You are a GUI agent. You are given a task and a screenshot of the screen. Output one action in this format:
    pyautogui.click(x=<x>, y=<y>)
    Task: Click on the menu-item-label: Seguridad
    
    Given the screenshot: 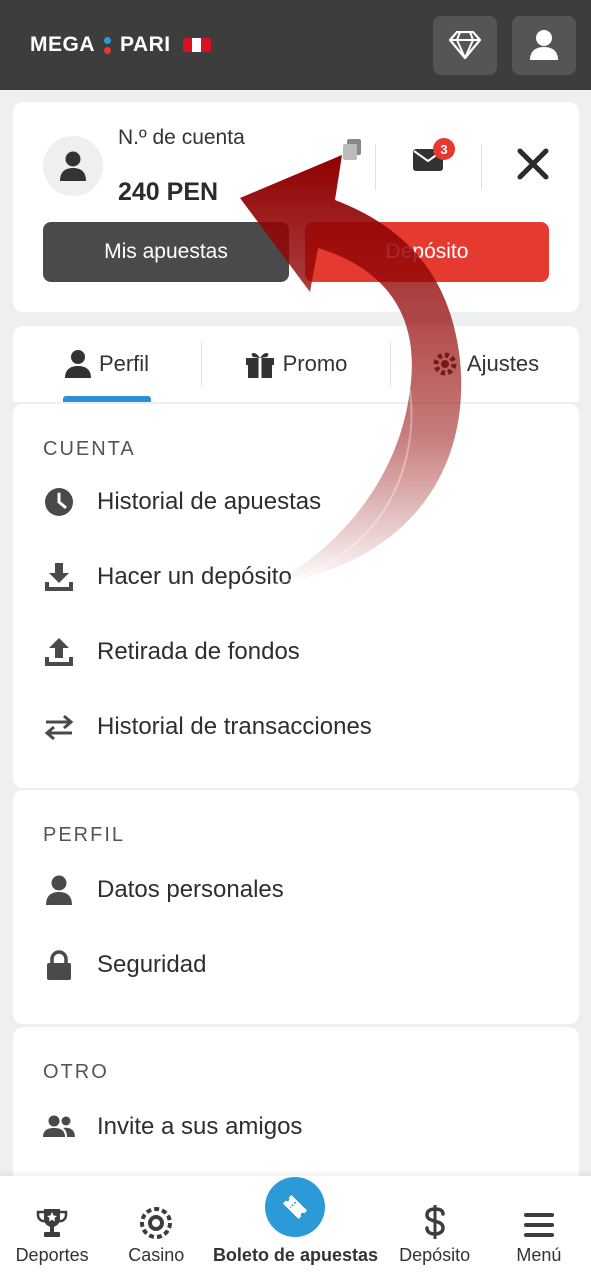 What is the action you would take?
    pyautogui.click(x=152, y=964)
    